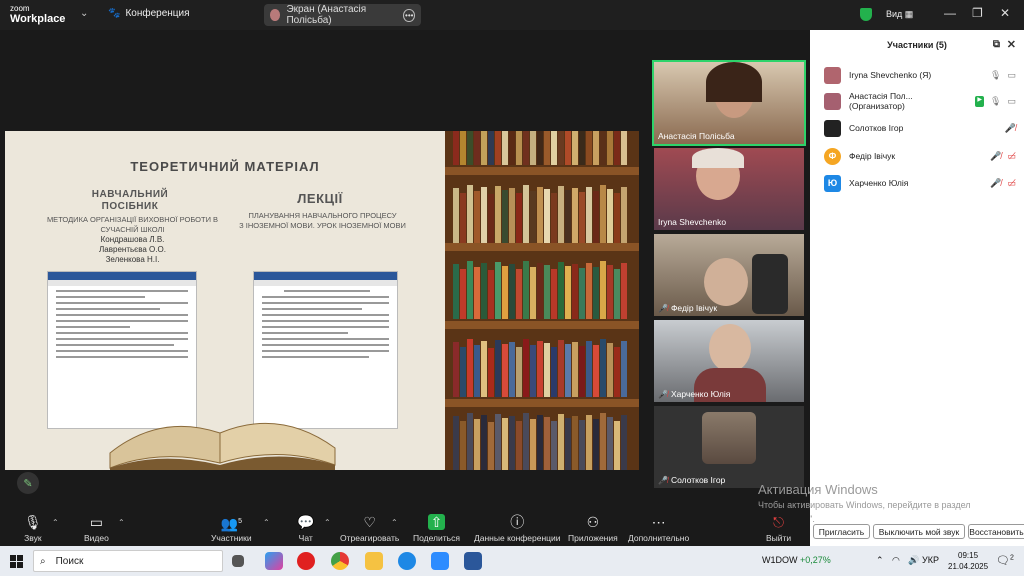 The width and height of the screenshot is (1024, 576). What do you see at coordinates (130, 200) in the screenshot?
I see `left-heading: НАВЧАЛЬНИЙ ПОСІБНИК` at bounding box center [130, 200].